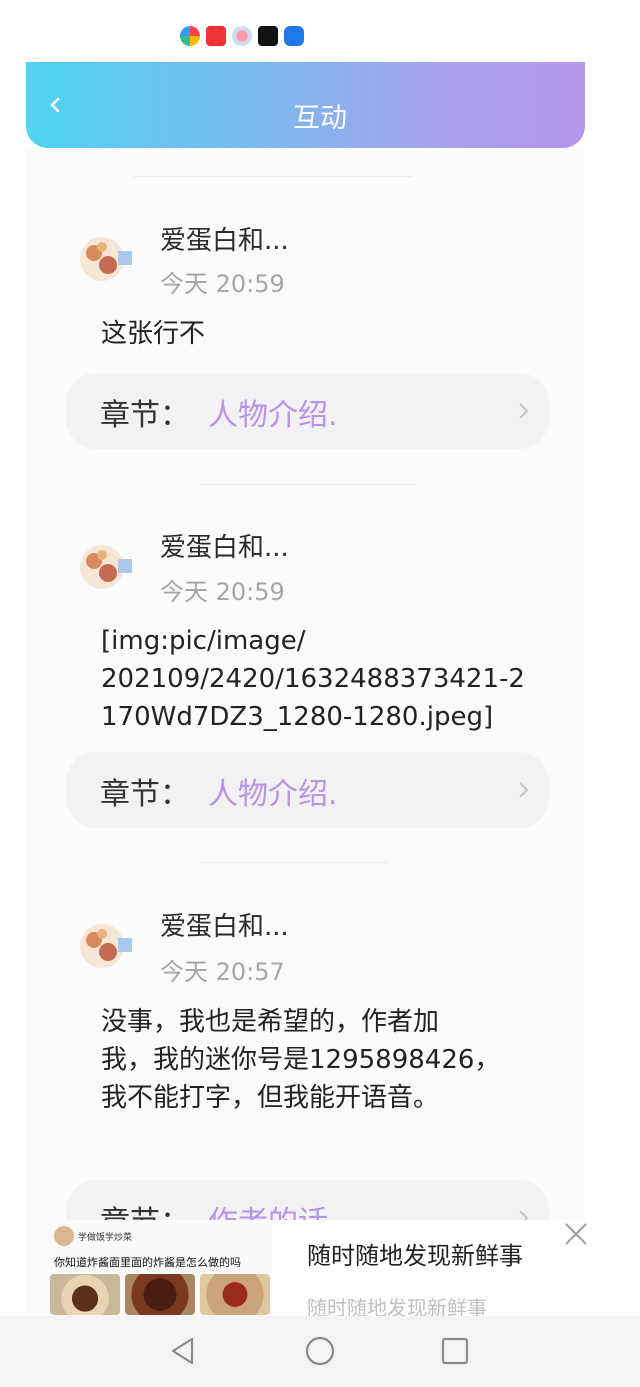 The height and width of the screenshot is (1387, 640). What do you see at coordinates (294, 36) in the screenshot?
I see `bulb-app-icon` at bounding box center [294, 36].